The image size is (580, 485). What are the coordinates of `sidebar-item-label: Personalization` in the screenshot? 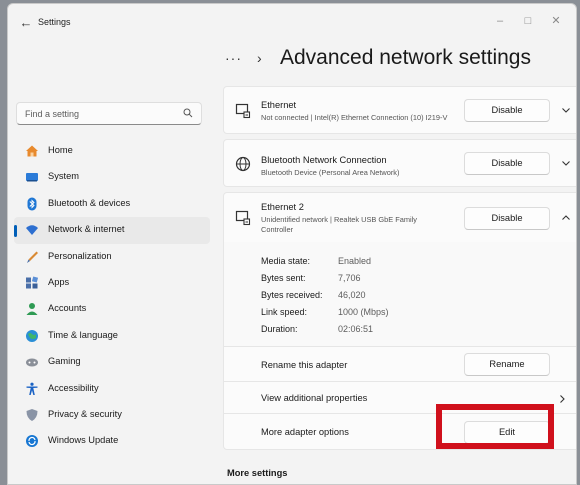 It's located at (80, 255).